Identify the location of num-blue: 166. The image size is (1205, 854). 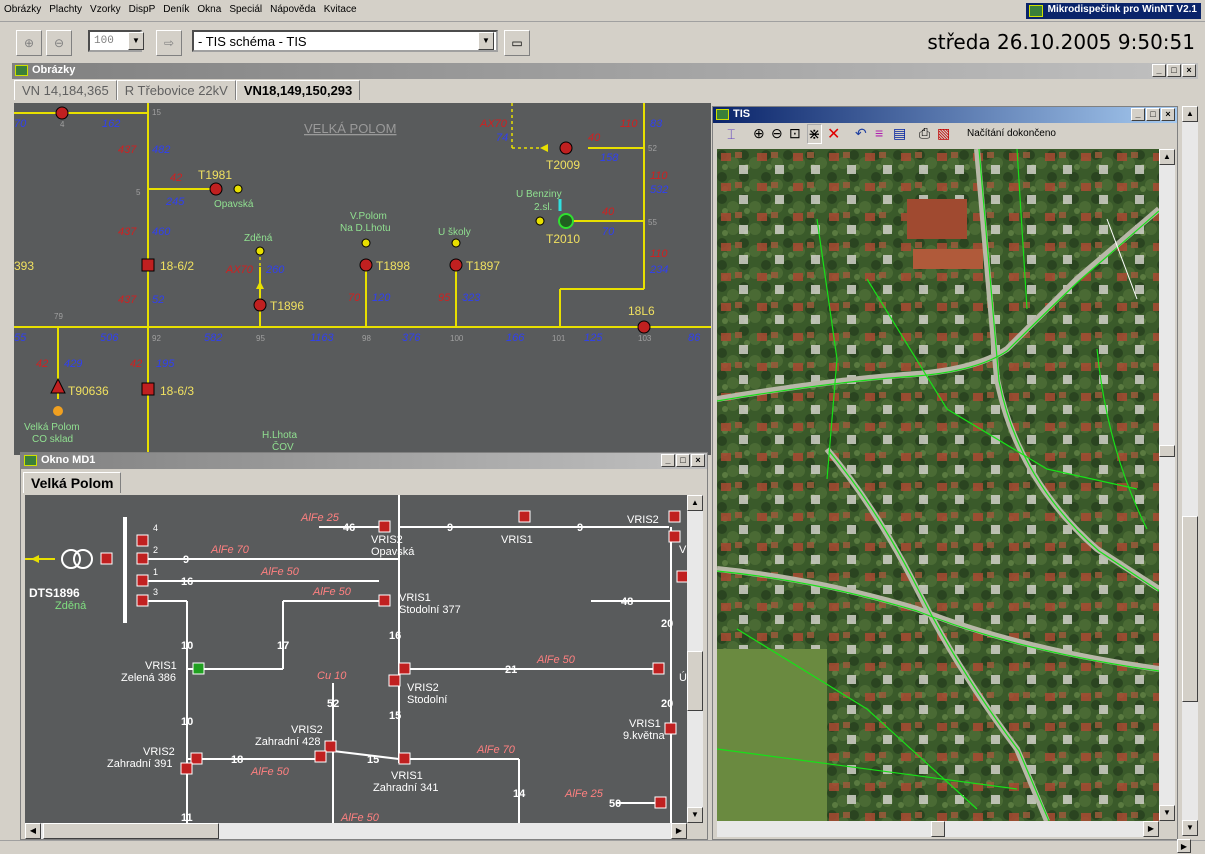
(515, 338).